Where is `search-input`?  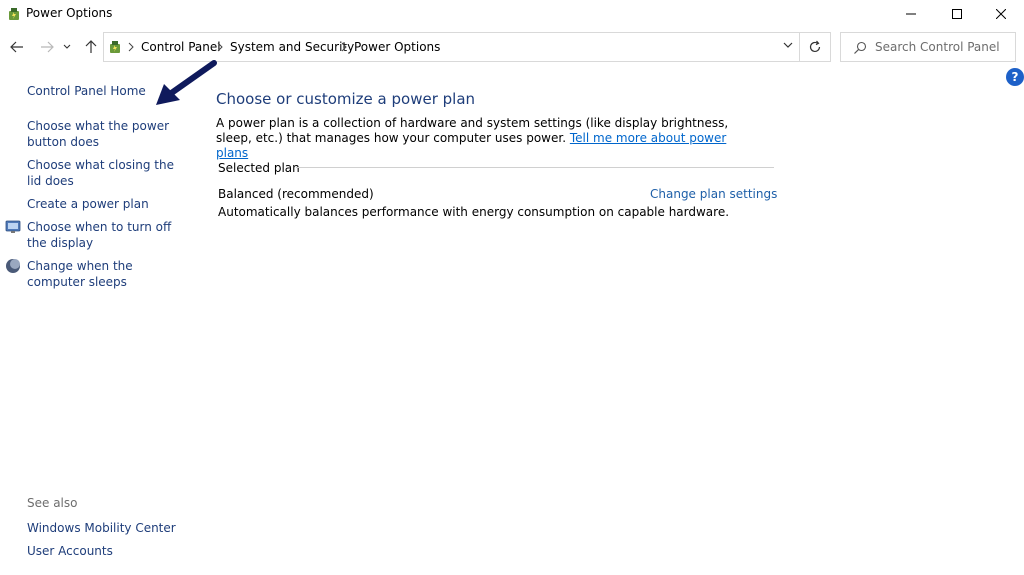 search-input is located at coordinates (943, 47).